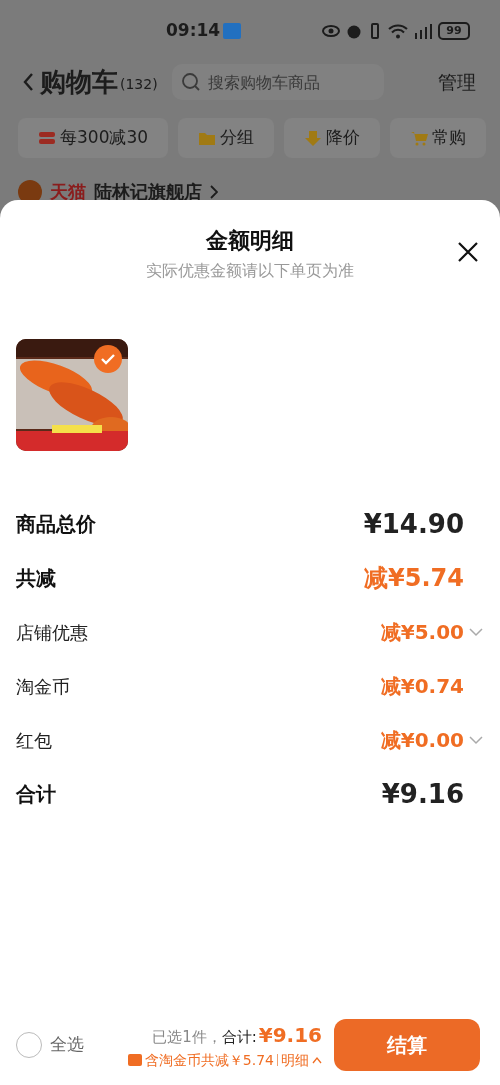 Image resolution: width=500 pixels, height=1085 pixels. Describe the element at coordinates (317, 1060) in the screenshot. I see `chevron-up-icon` at that location.